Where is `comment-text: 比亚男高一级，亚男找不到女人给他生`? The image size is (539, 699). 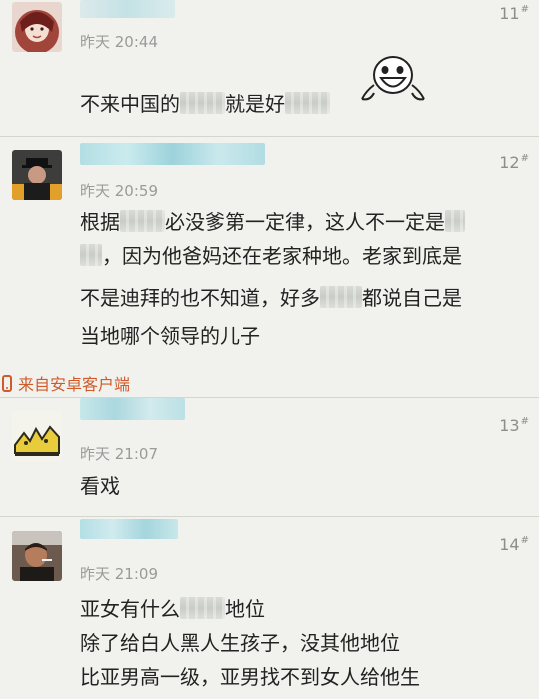 comment-text: 比亚男高一级，亚男找不到女人给他生 is located at coordinates (250, 677).